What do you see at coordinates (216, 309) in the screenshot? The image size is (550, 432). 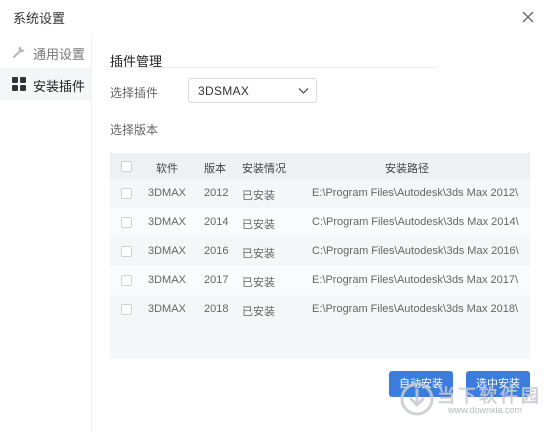 I see `cell-version: 2018` at bounding box center [216, 309].